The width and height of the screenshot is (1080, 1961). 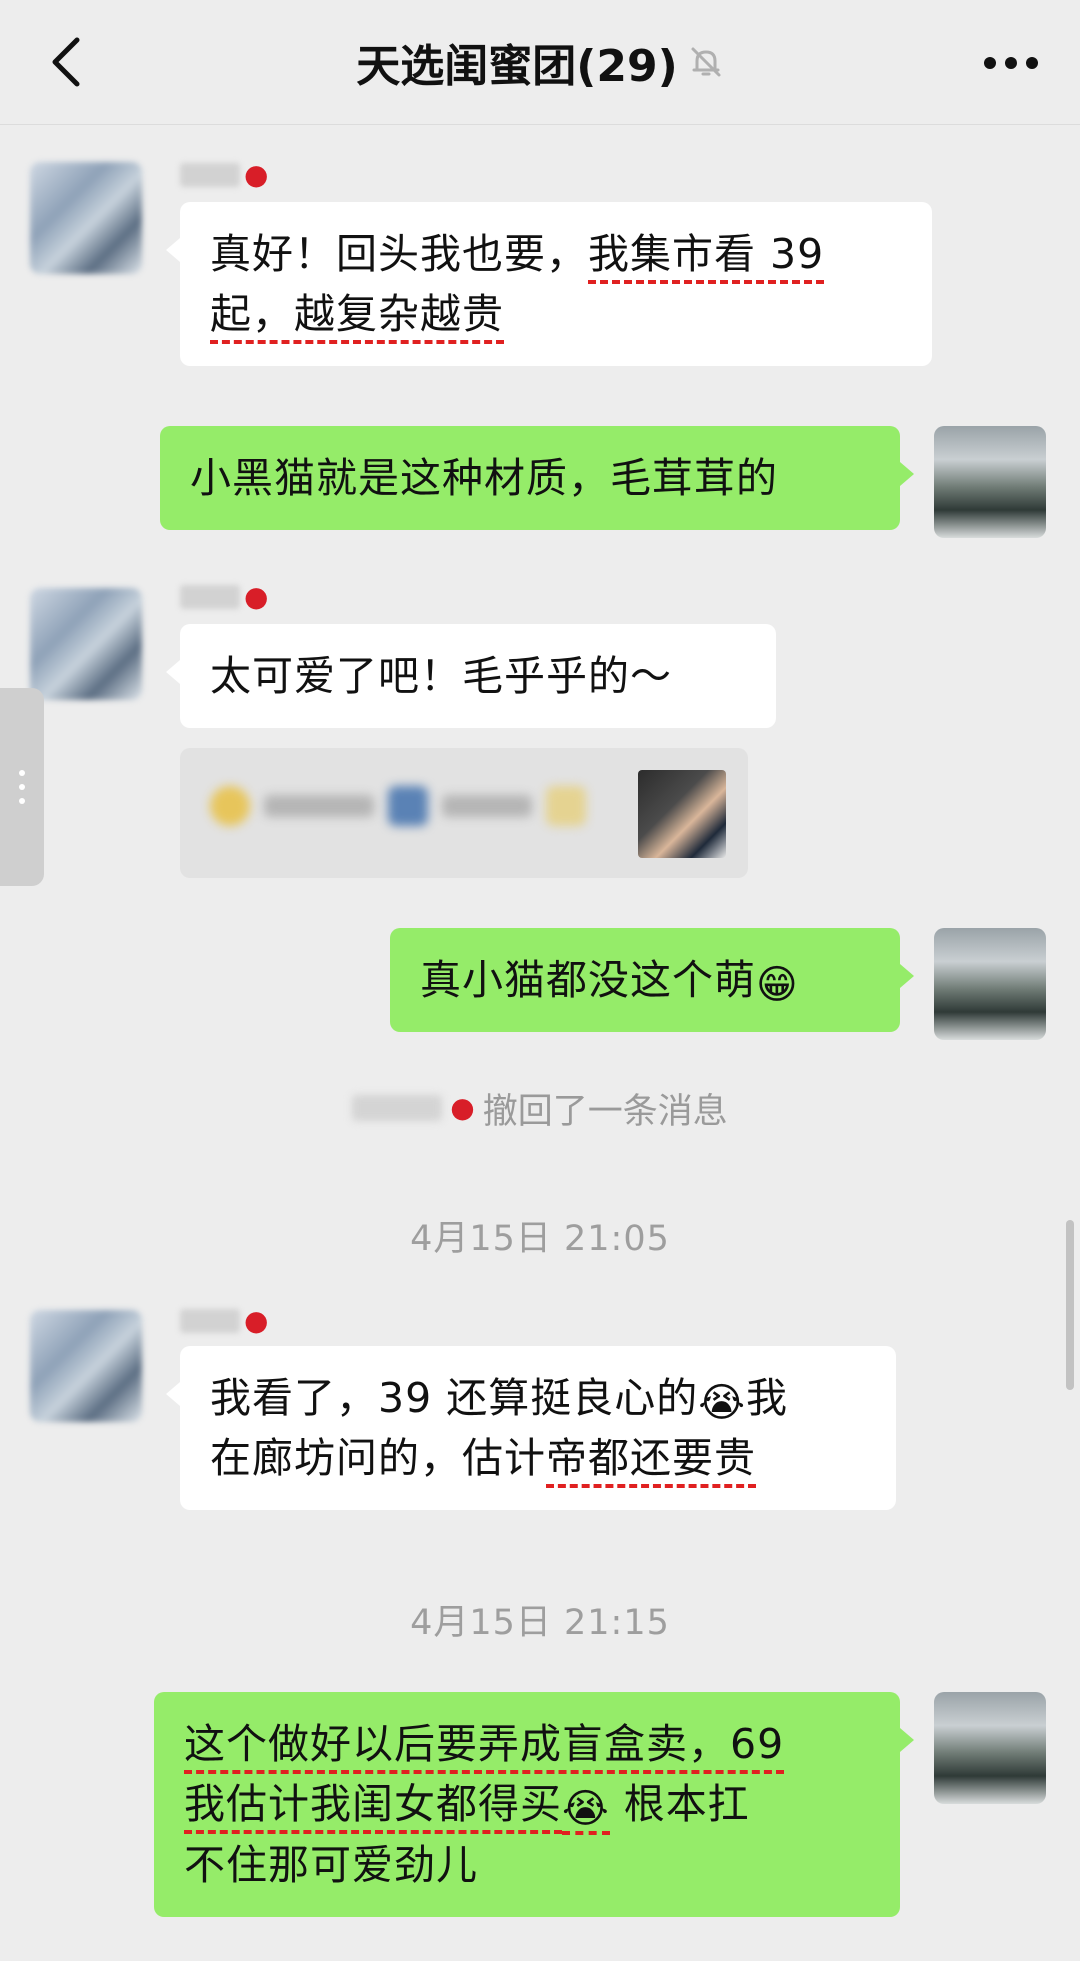 I want to click on message-bubble: 真好！回头我也要，我集市看 39 起，越复杂越贵, so click(x=549, y=284).